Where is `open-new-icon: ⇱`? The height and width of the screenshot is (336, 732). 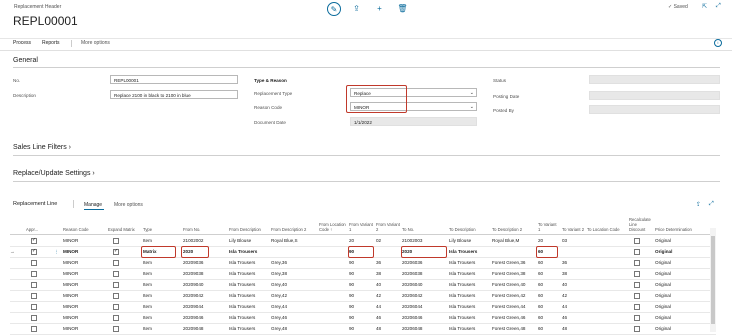
open-new-icon: ⇱ is located at coordinates (704, 6).